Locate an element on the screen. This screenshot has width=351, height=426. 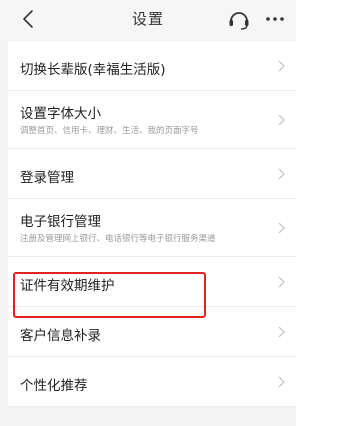
settings-item-elder-mode: 切换长辈版(幸福生活版) is located at coordinates (152, 66).